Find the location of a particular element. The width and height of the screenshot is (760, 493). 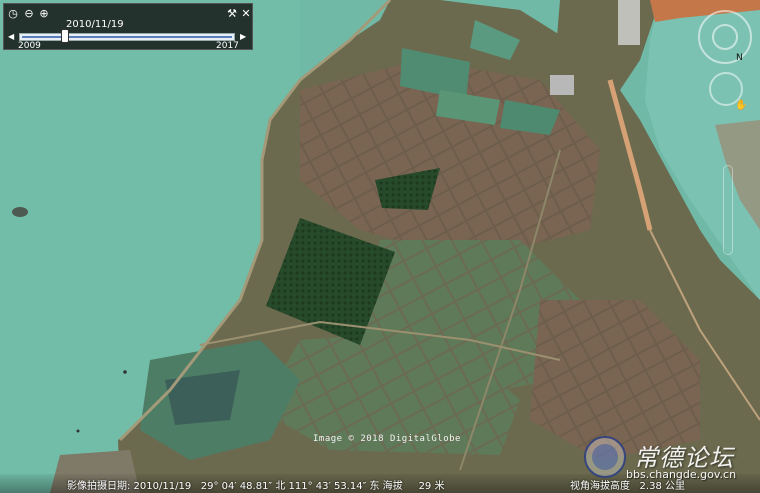

hand-icon: ✋ is located at coordinates (741, 105).